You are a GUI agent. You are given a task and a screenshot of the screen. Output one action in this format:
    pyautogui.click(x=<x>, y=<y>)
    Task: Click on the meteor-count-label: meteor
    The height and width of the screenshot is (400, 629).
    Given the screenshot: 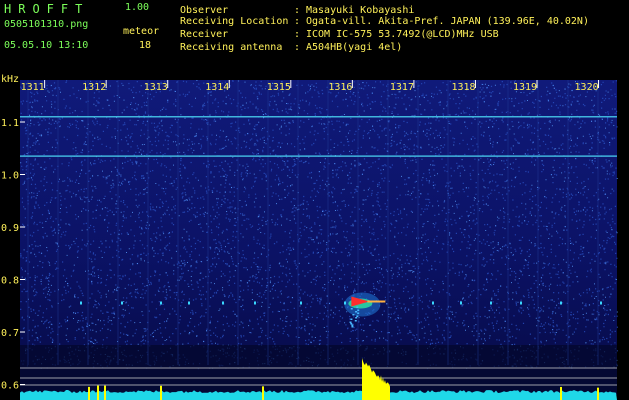 What is the action you would take?
    pyautogui.click(x=141, y=31)
    